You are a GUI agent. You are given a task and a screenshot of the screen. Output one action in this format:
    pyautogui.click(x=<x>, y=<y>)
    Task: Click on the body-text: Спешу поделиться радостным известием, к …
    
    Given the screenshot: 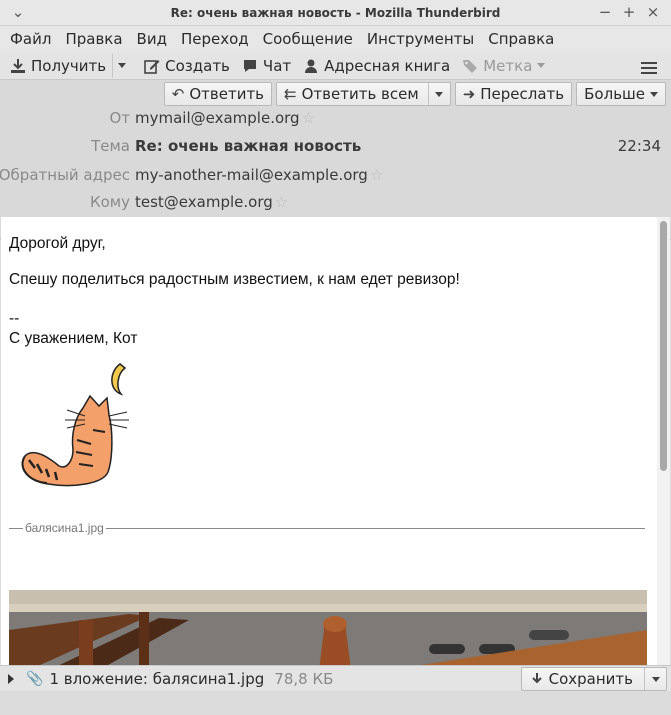 What is the action you would take?
    pyautogui.click(x=234, y=279)
    